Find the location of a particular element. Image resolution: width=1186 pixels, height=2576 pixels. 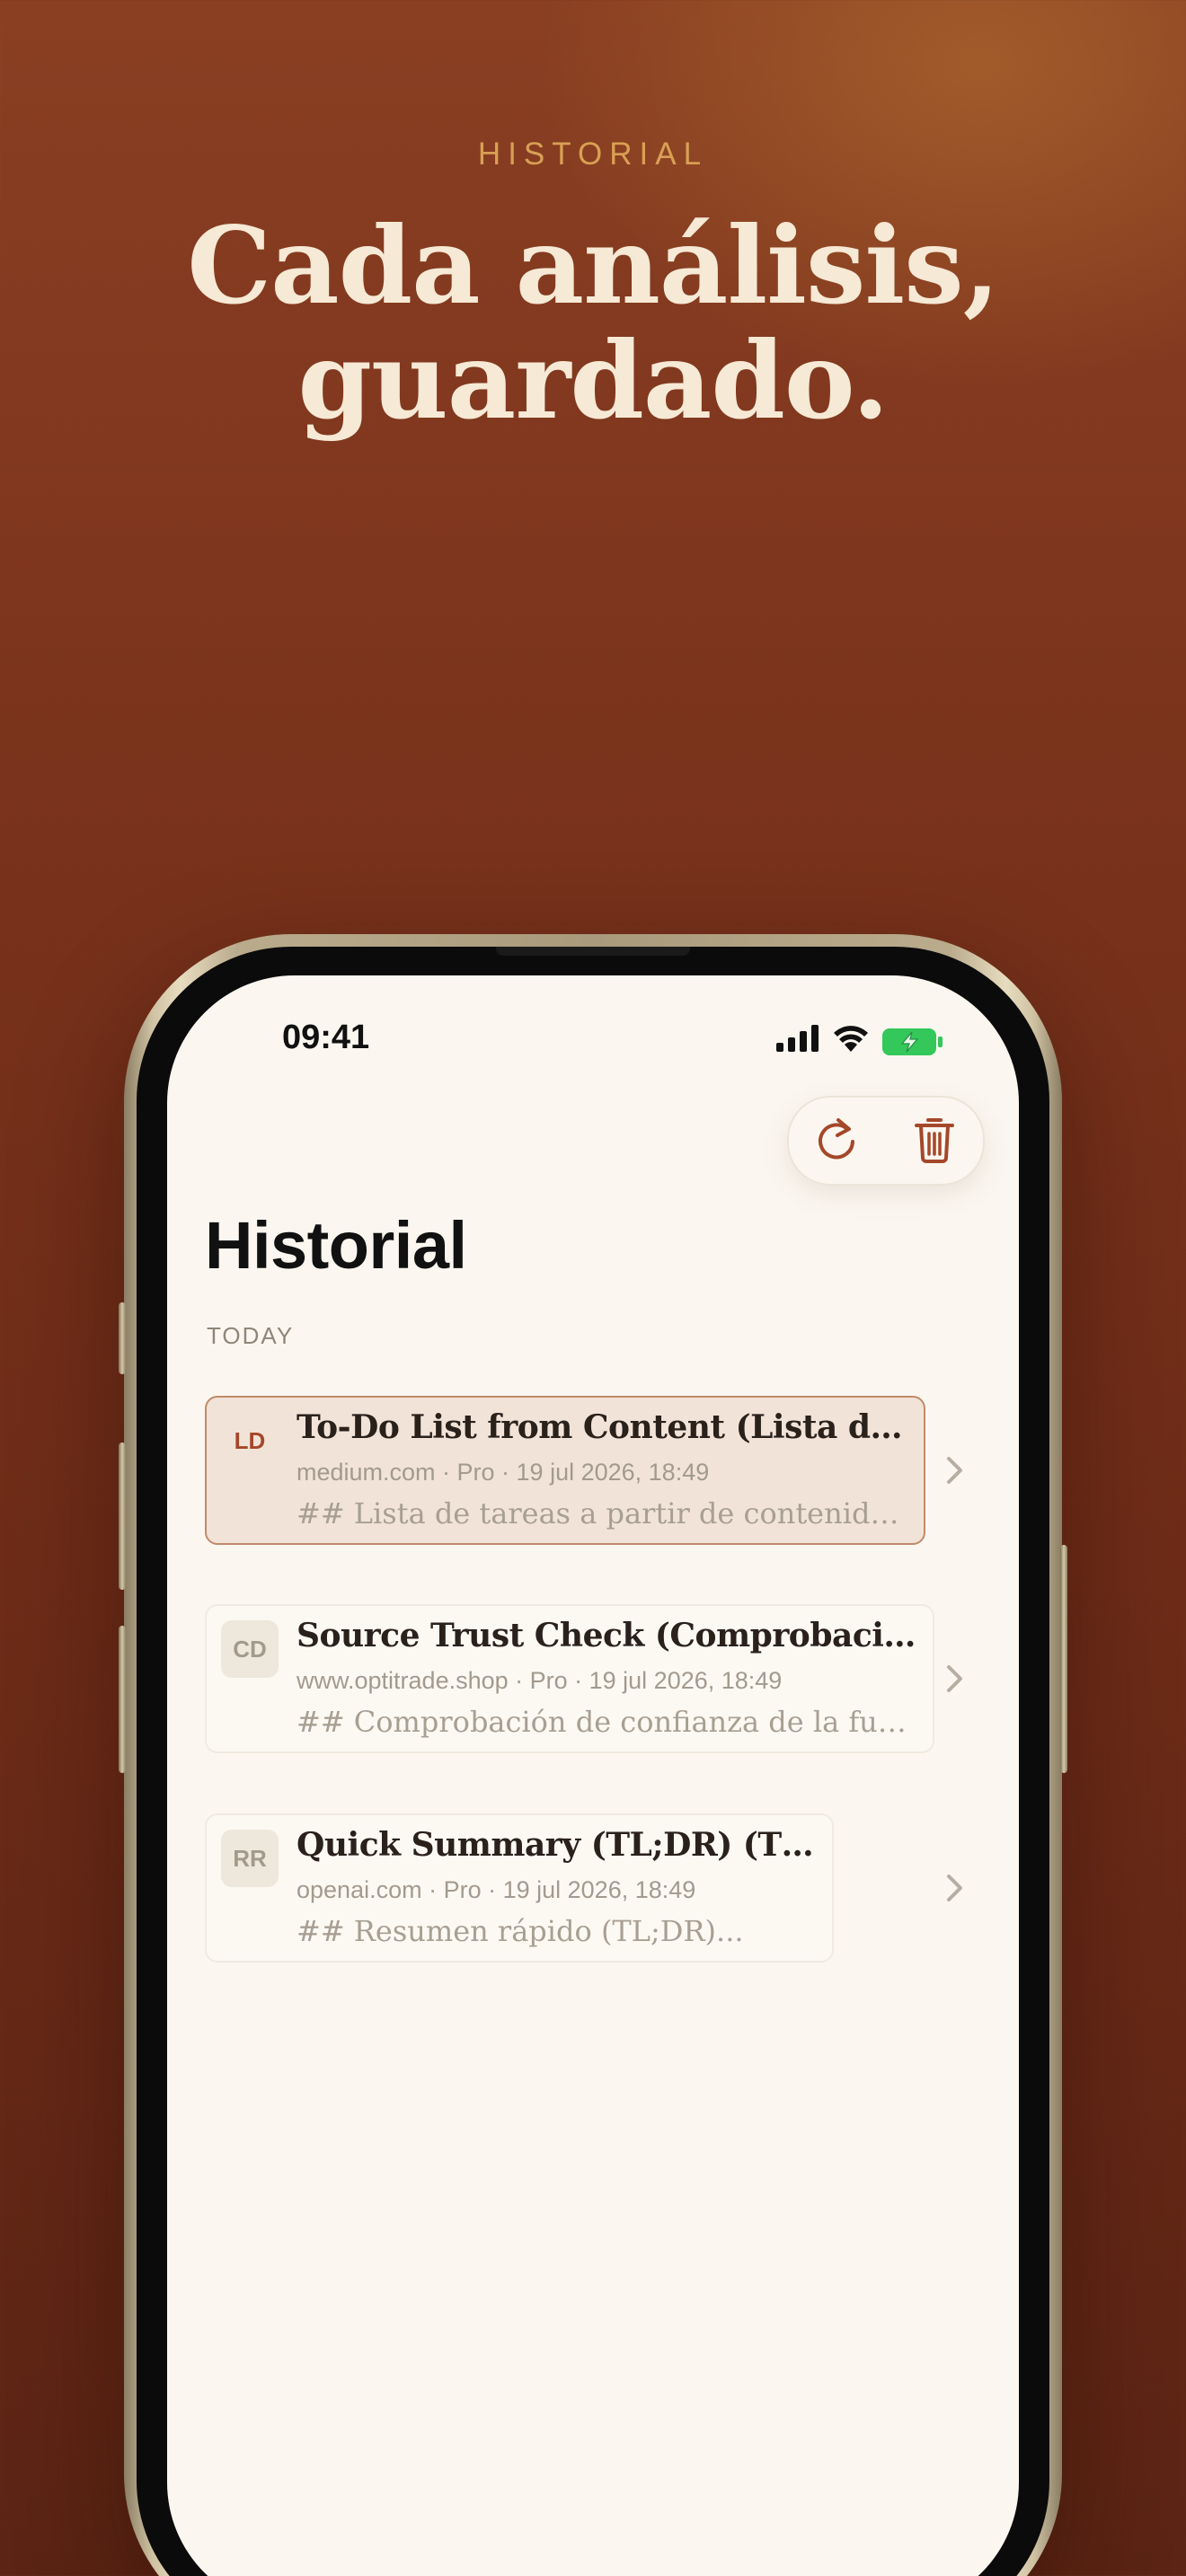

refresh-button is located at coordinates (837, 1140).